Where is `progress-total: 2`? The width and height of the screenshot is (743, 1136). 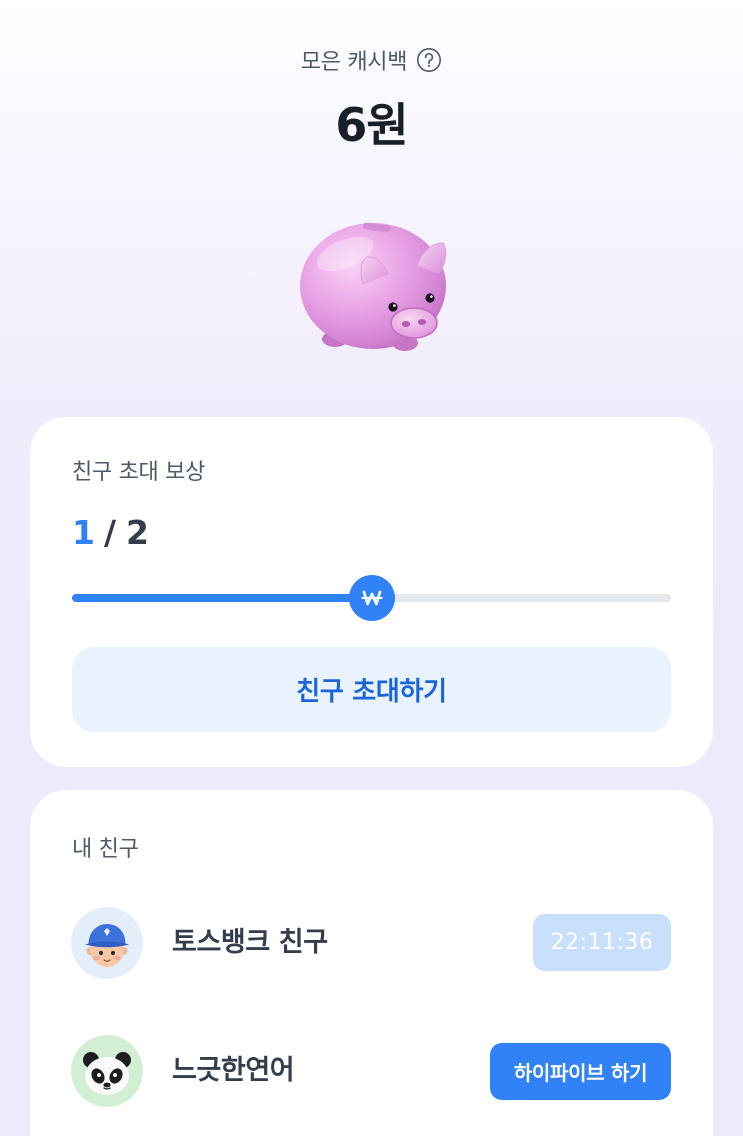 progress-total: 2 is located at coordinates (137, 532).